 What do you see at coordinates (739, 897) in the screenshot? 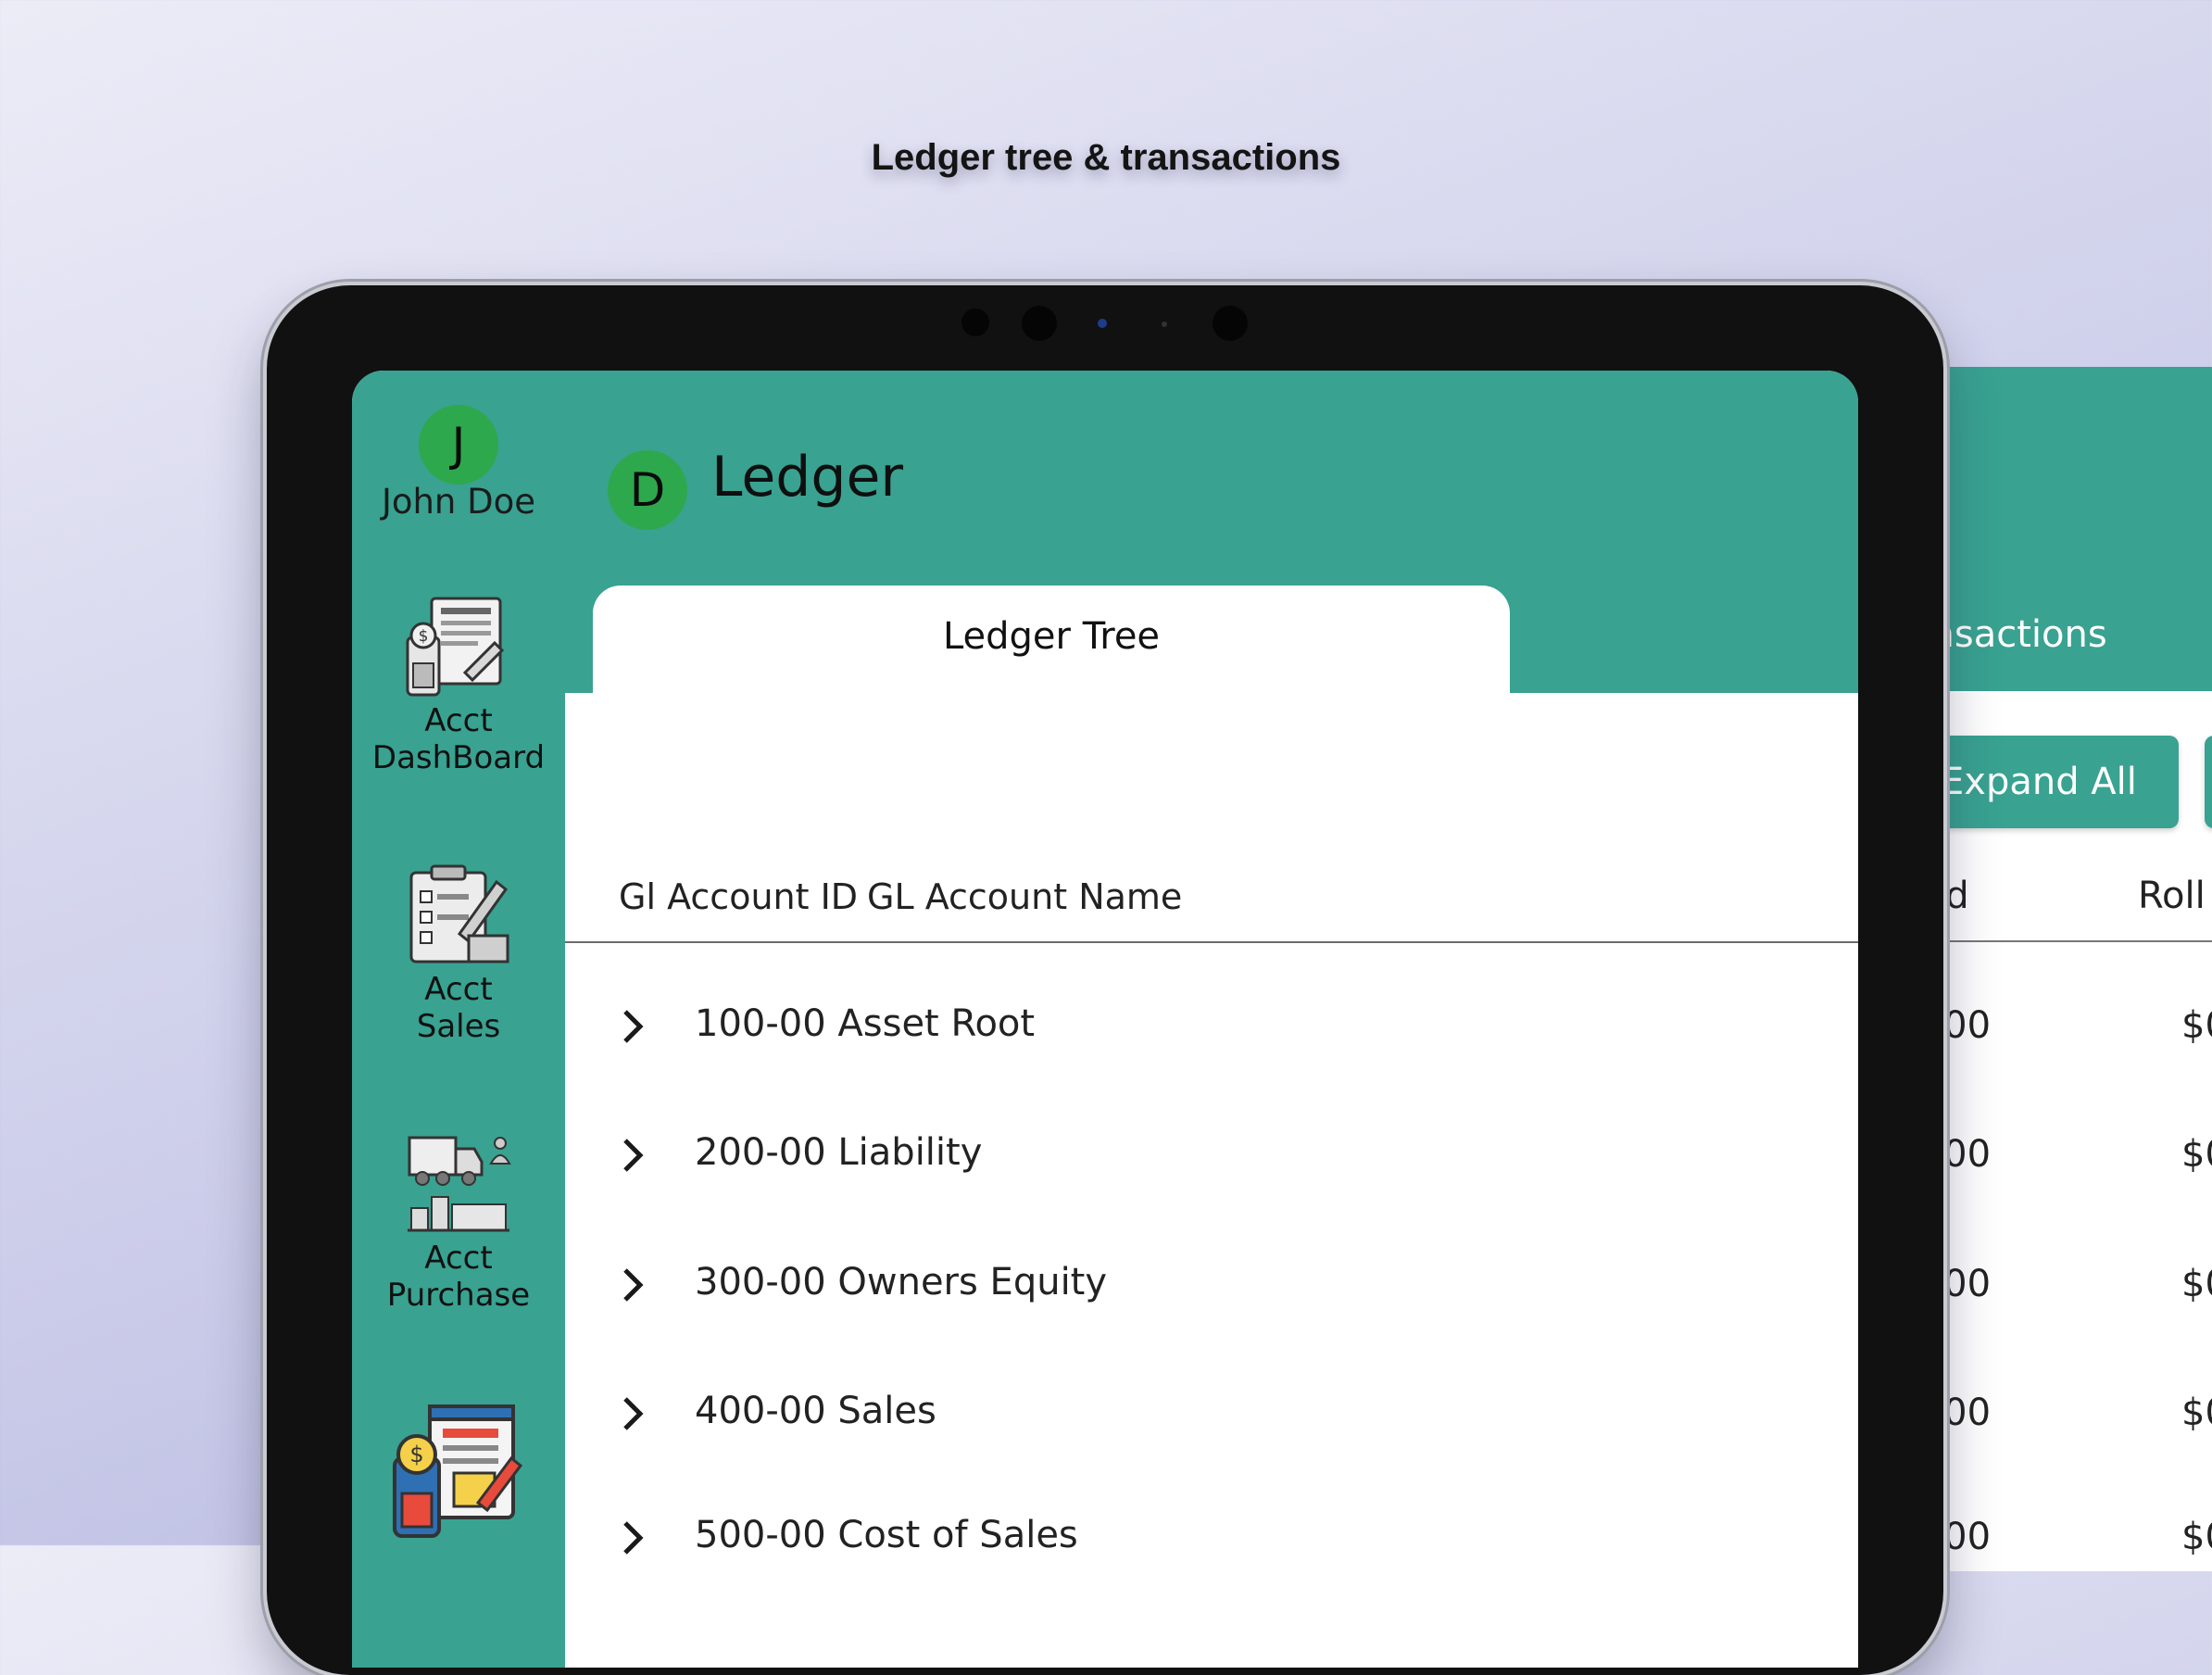
I see `column-header-account-id: Gl Account ID` at bounding box center [739, 897].